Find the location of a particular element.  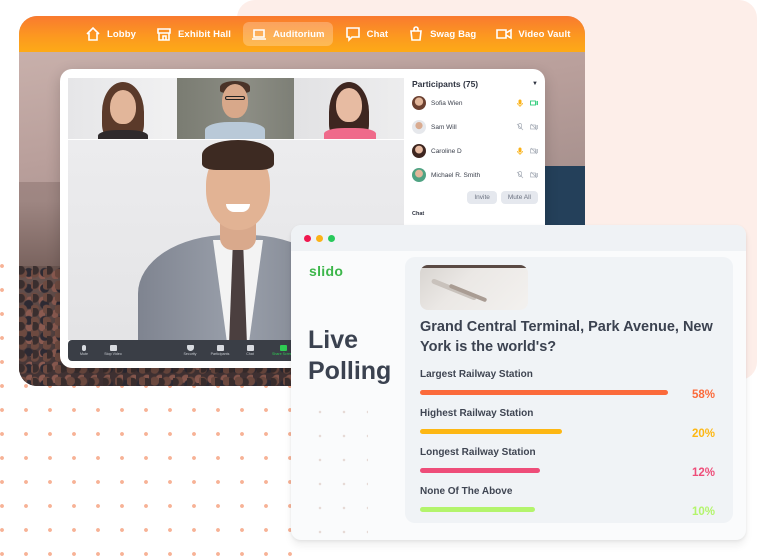

chat-icon is located at coordinates (250, 347).